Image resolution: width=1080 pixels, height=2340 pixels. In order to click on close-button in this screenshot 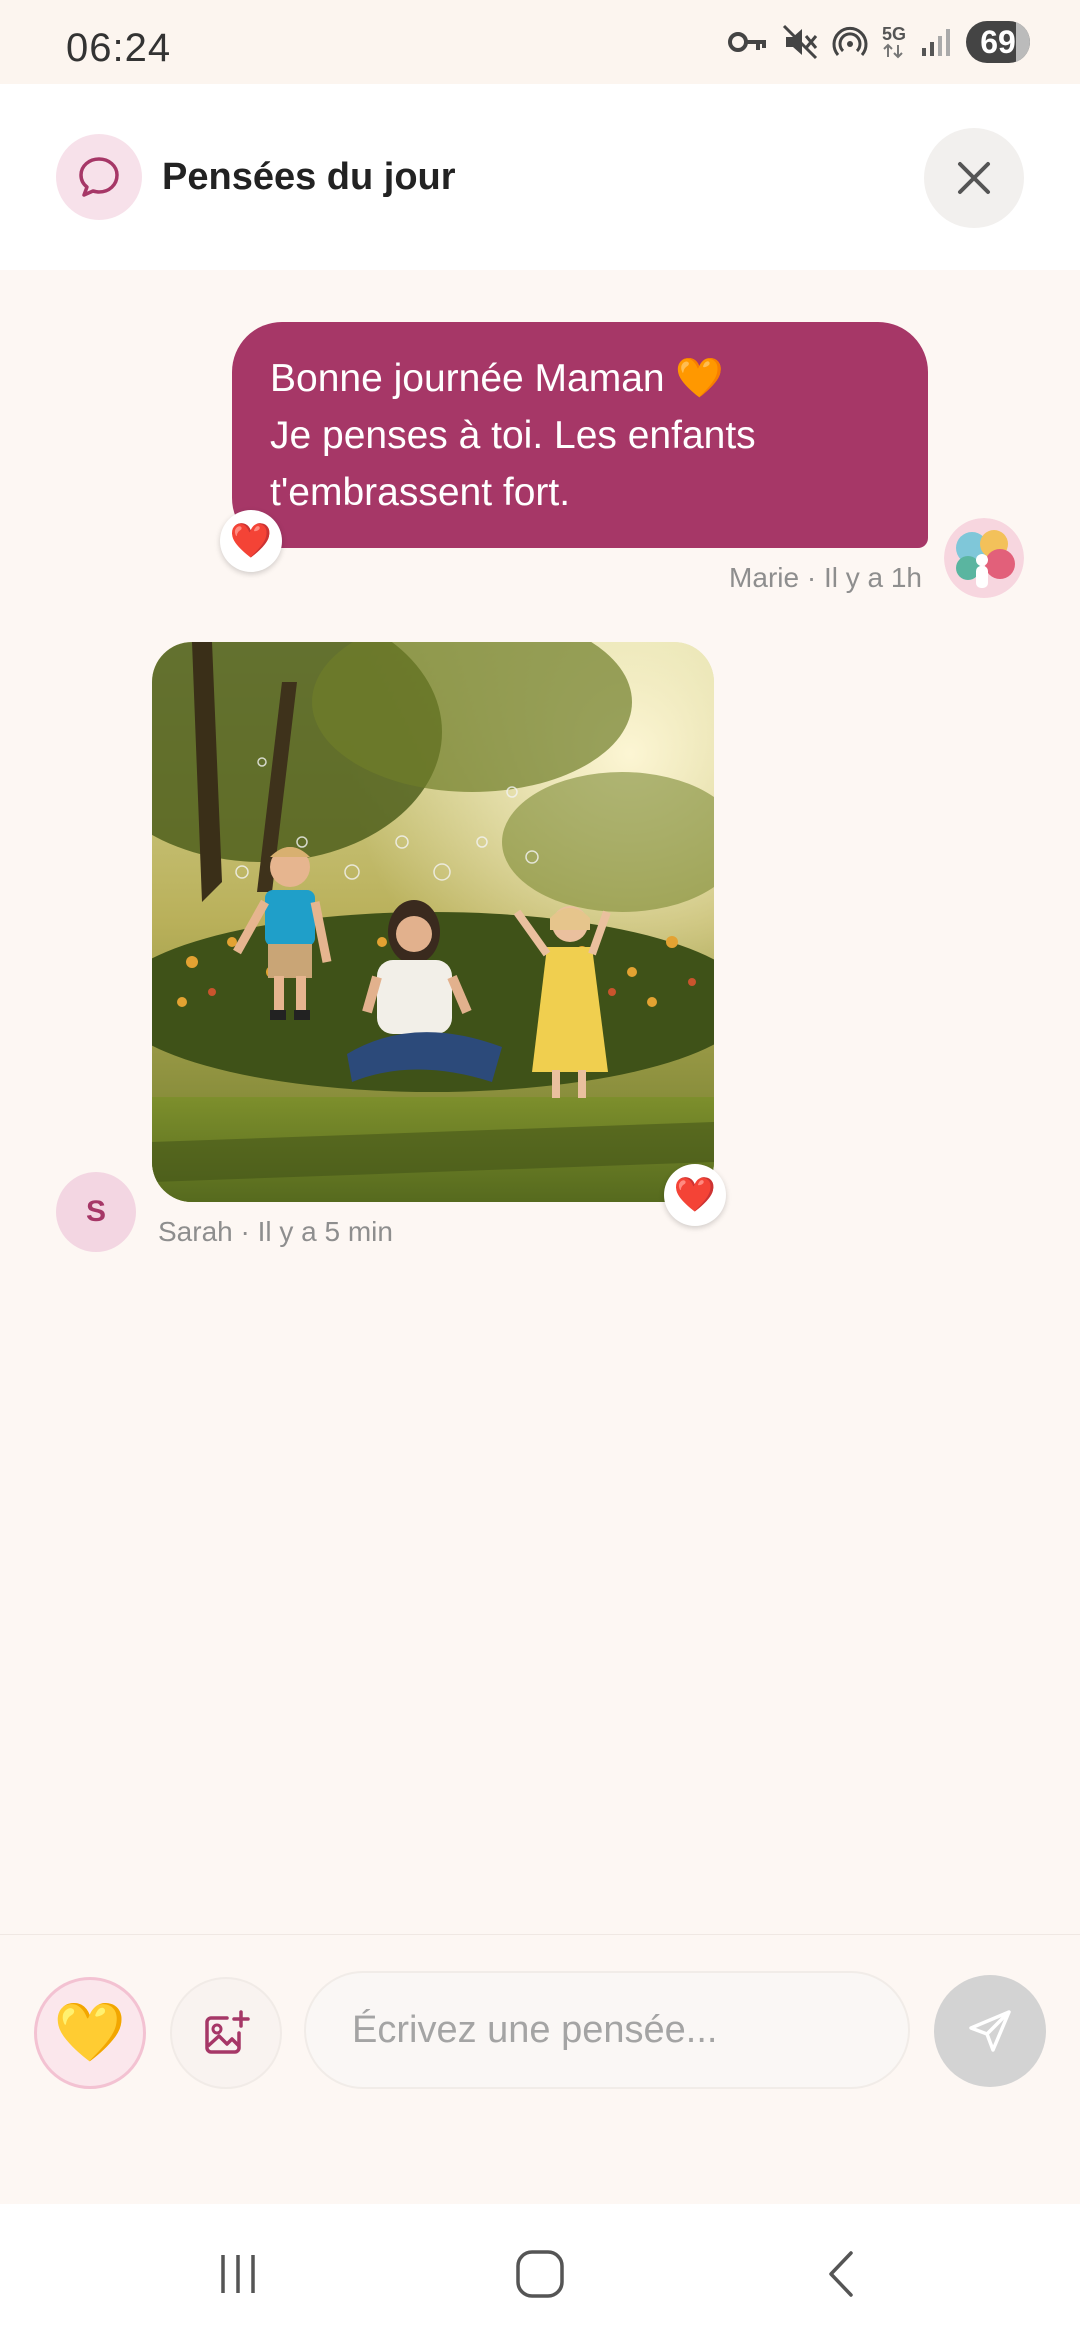, I will do `click(974, 178)`.